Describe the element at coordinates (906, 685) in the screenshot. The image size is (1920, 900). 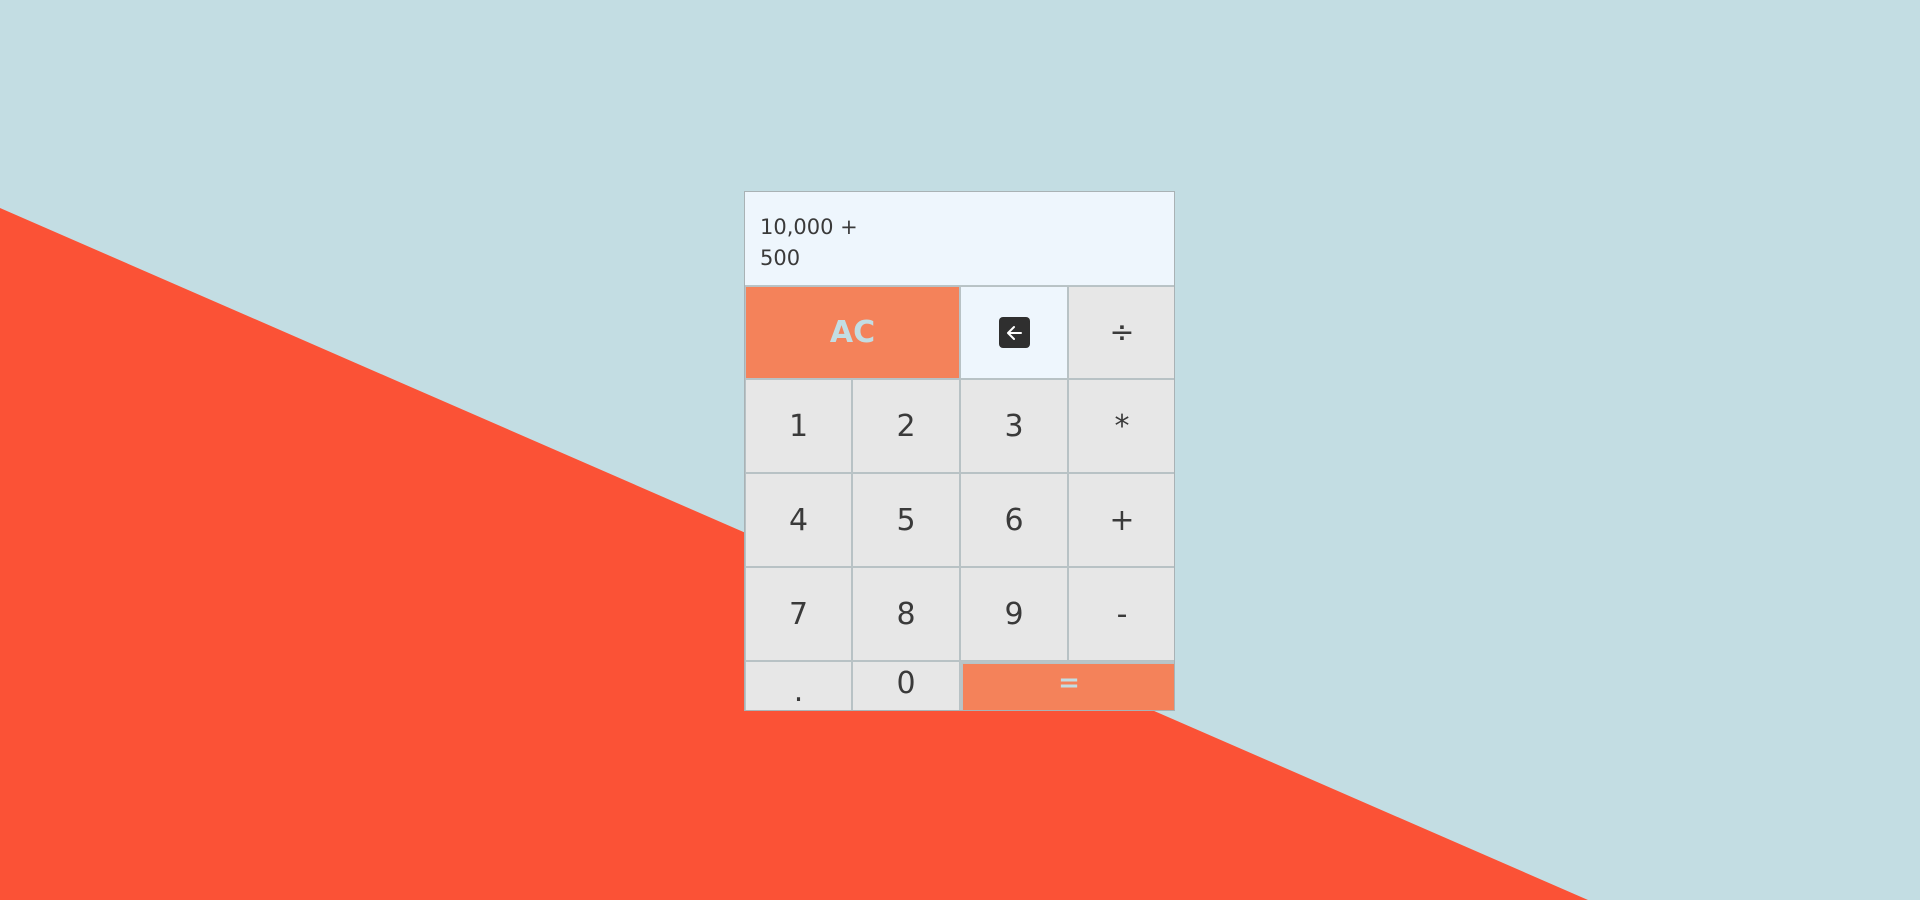
I see `digit-0-button: 0` at that location.